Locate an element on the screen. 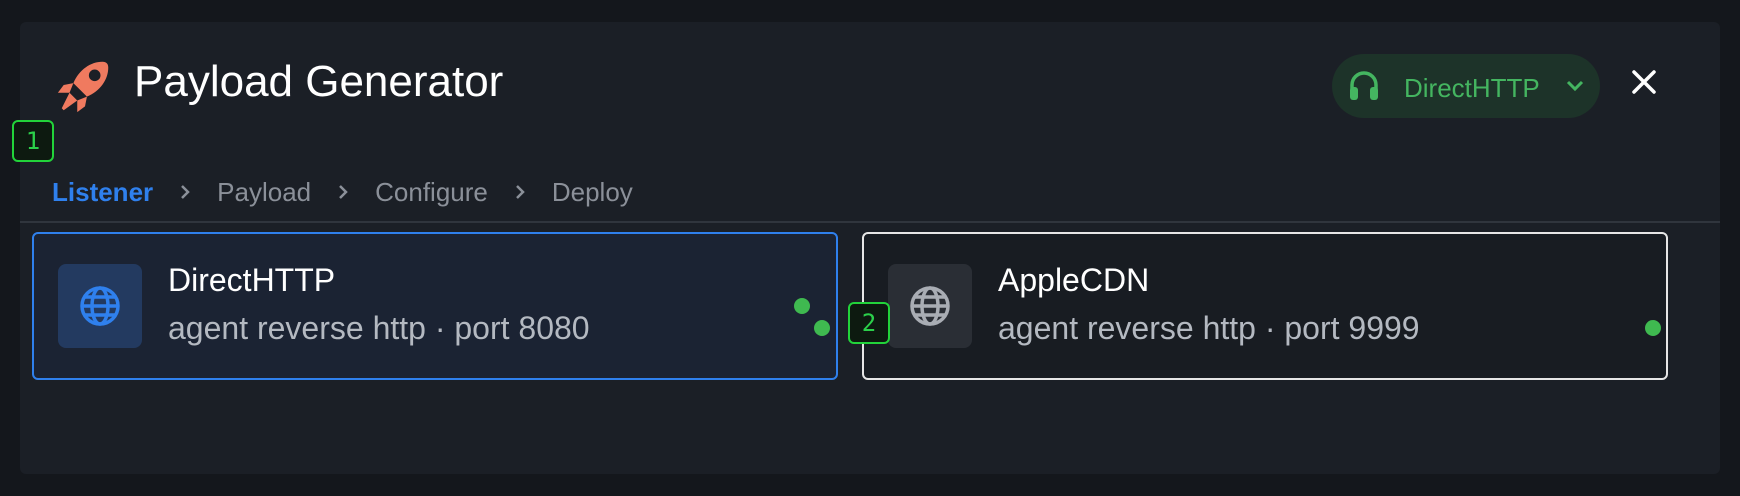 This screenshot has width=1740, height=496. rocket-icon is located at coordinates (83, 87).